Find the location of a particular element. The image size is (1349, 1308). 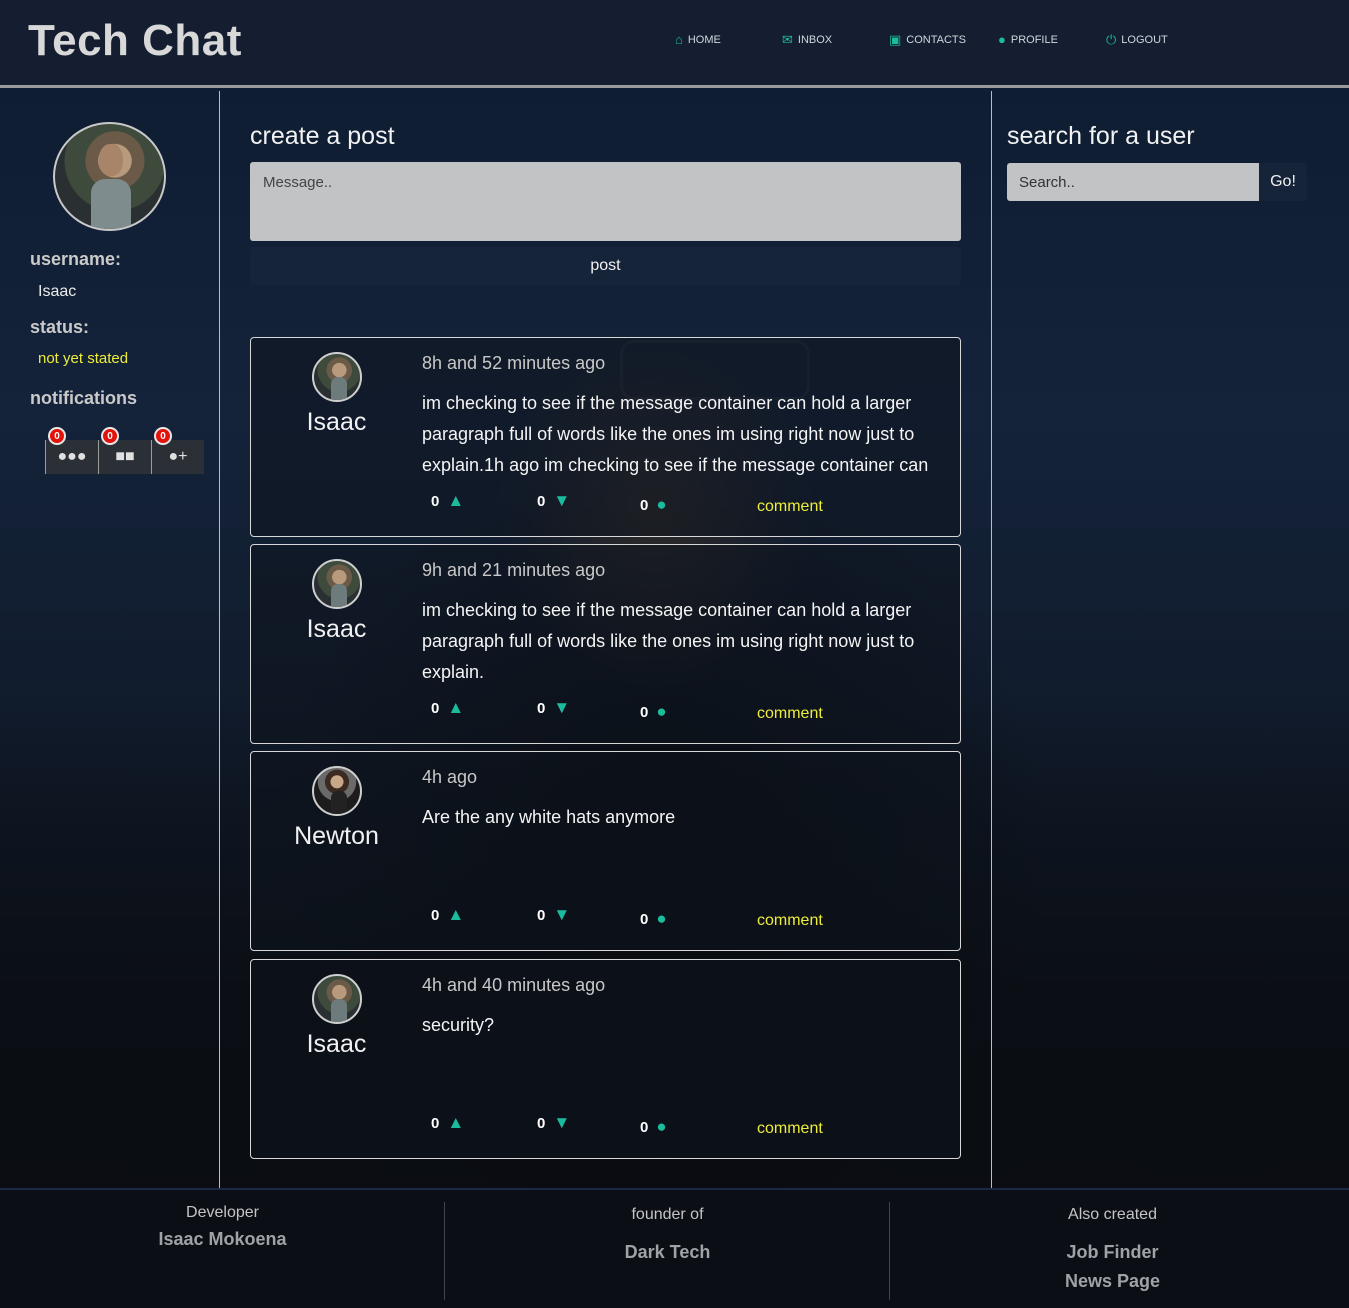

nav-logout-label: LOGOUT is located at coordinates (1144, 39).